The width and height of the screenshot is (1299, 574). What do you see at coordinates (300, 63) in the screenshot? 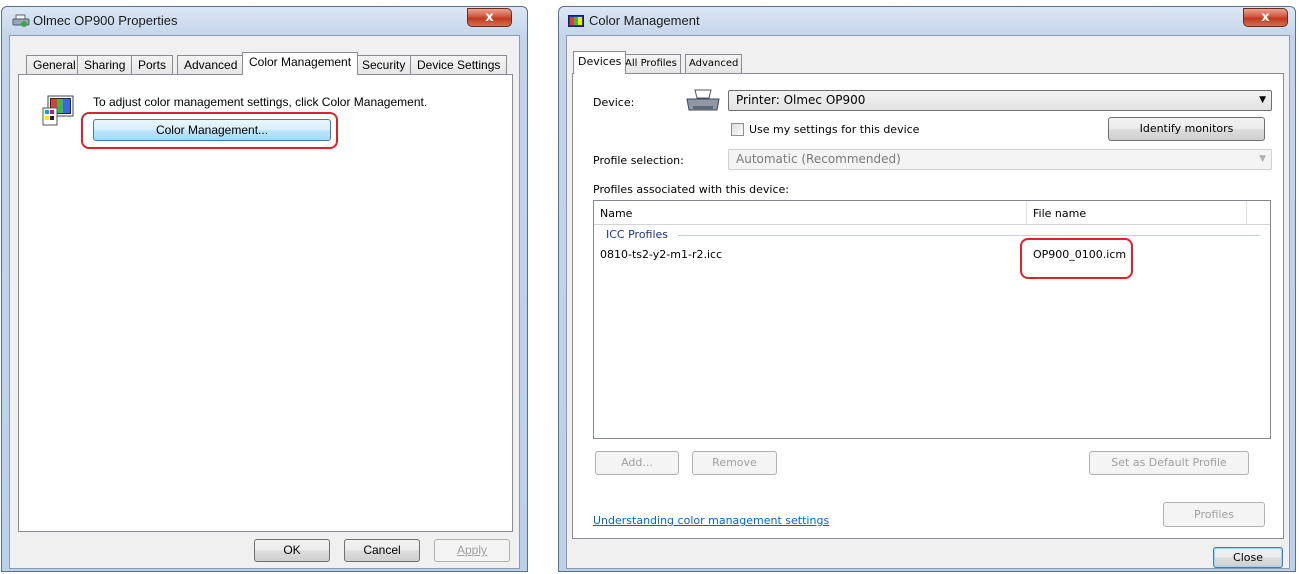
I see `tab-color-management: Color Management` at bounding box center [300, 63].